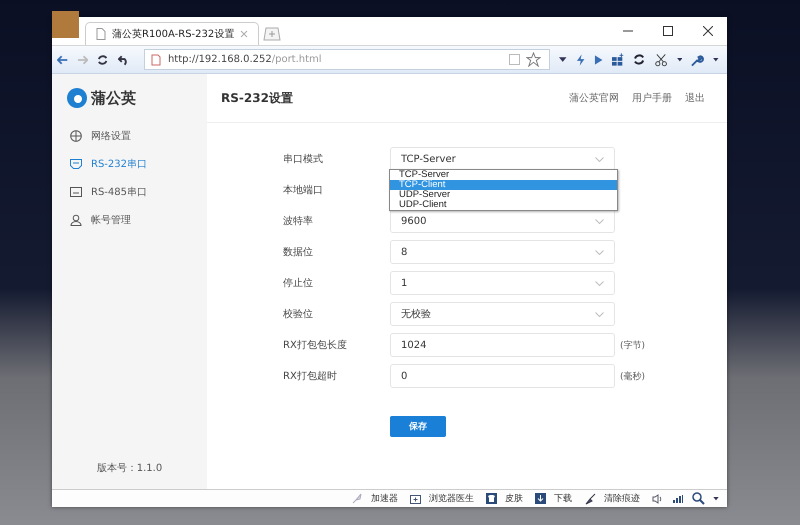 This screenshot has width=800, height=525. I want to click on unit-label: (字节), so click(633, 346).